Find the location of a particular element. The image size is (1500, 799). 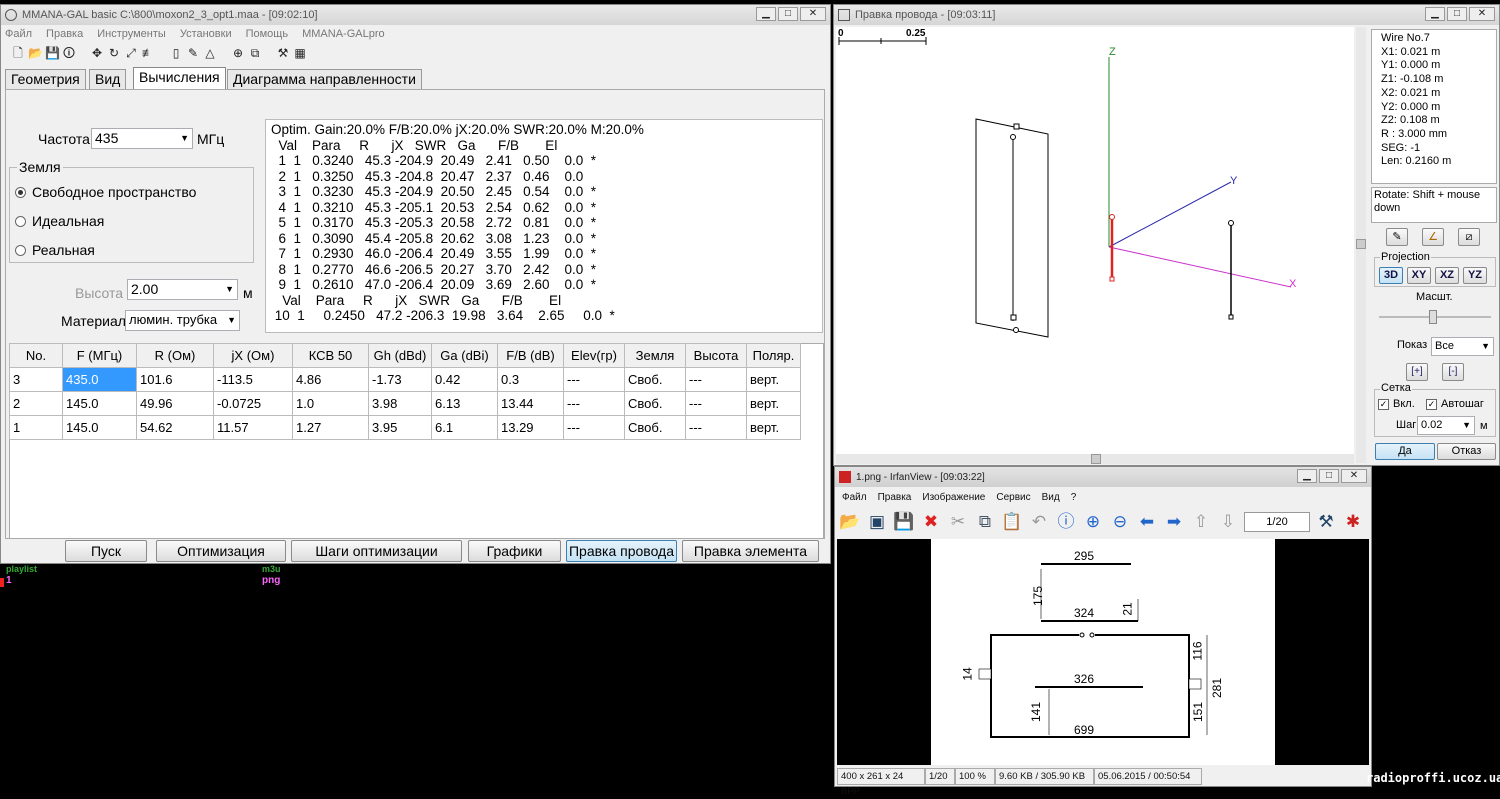

target-icon: ⊕ is located at coordinates (238, 53).